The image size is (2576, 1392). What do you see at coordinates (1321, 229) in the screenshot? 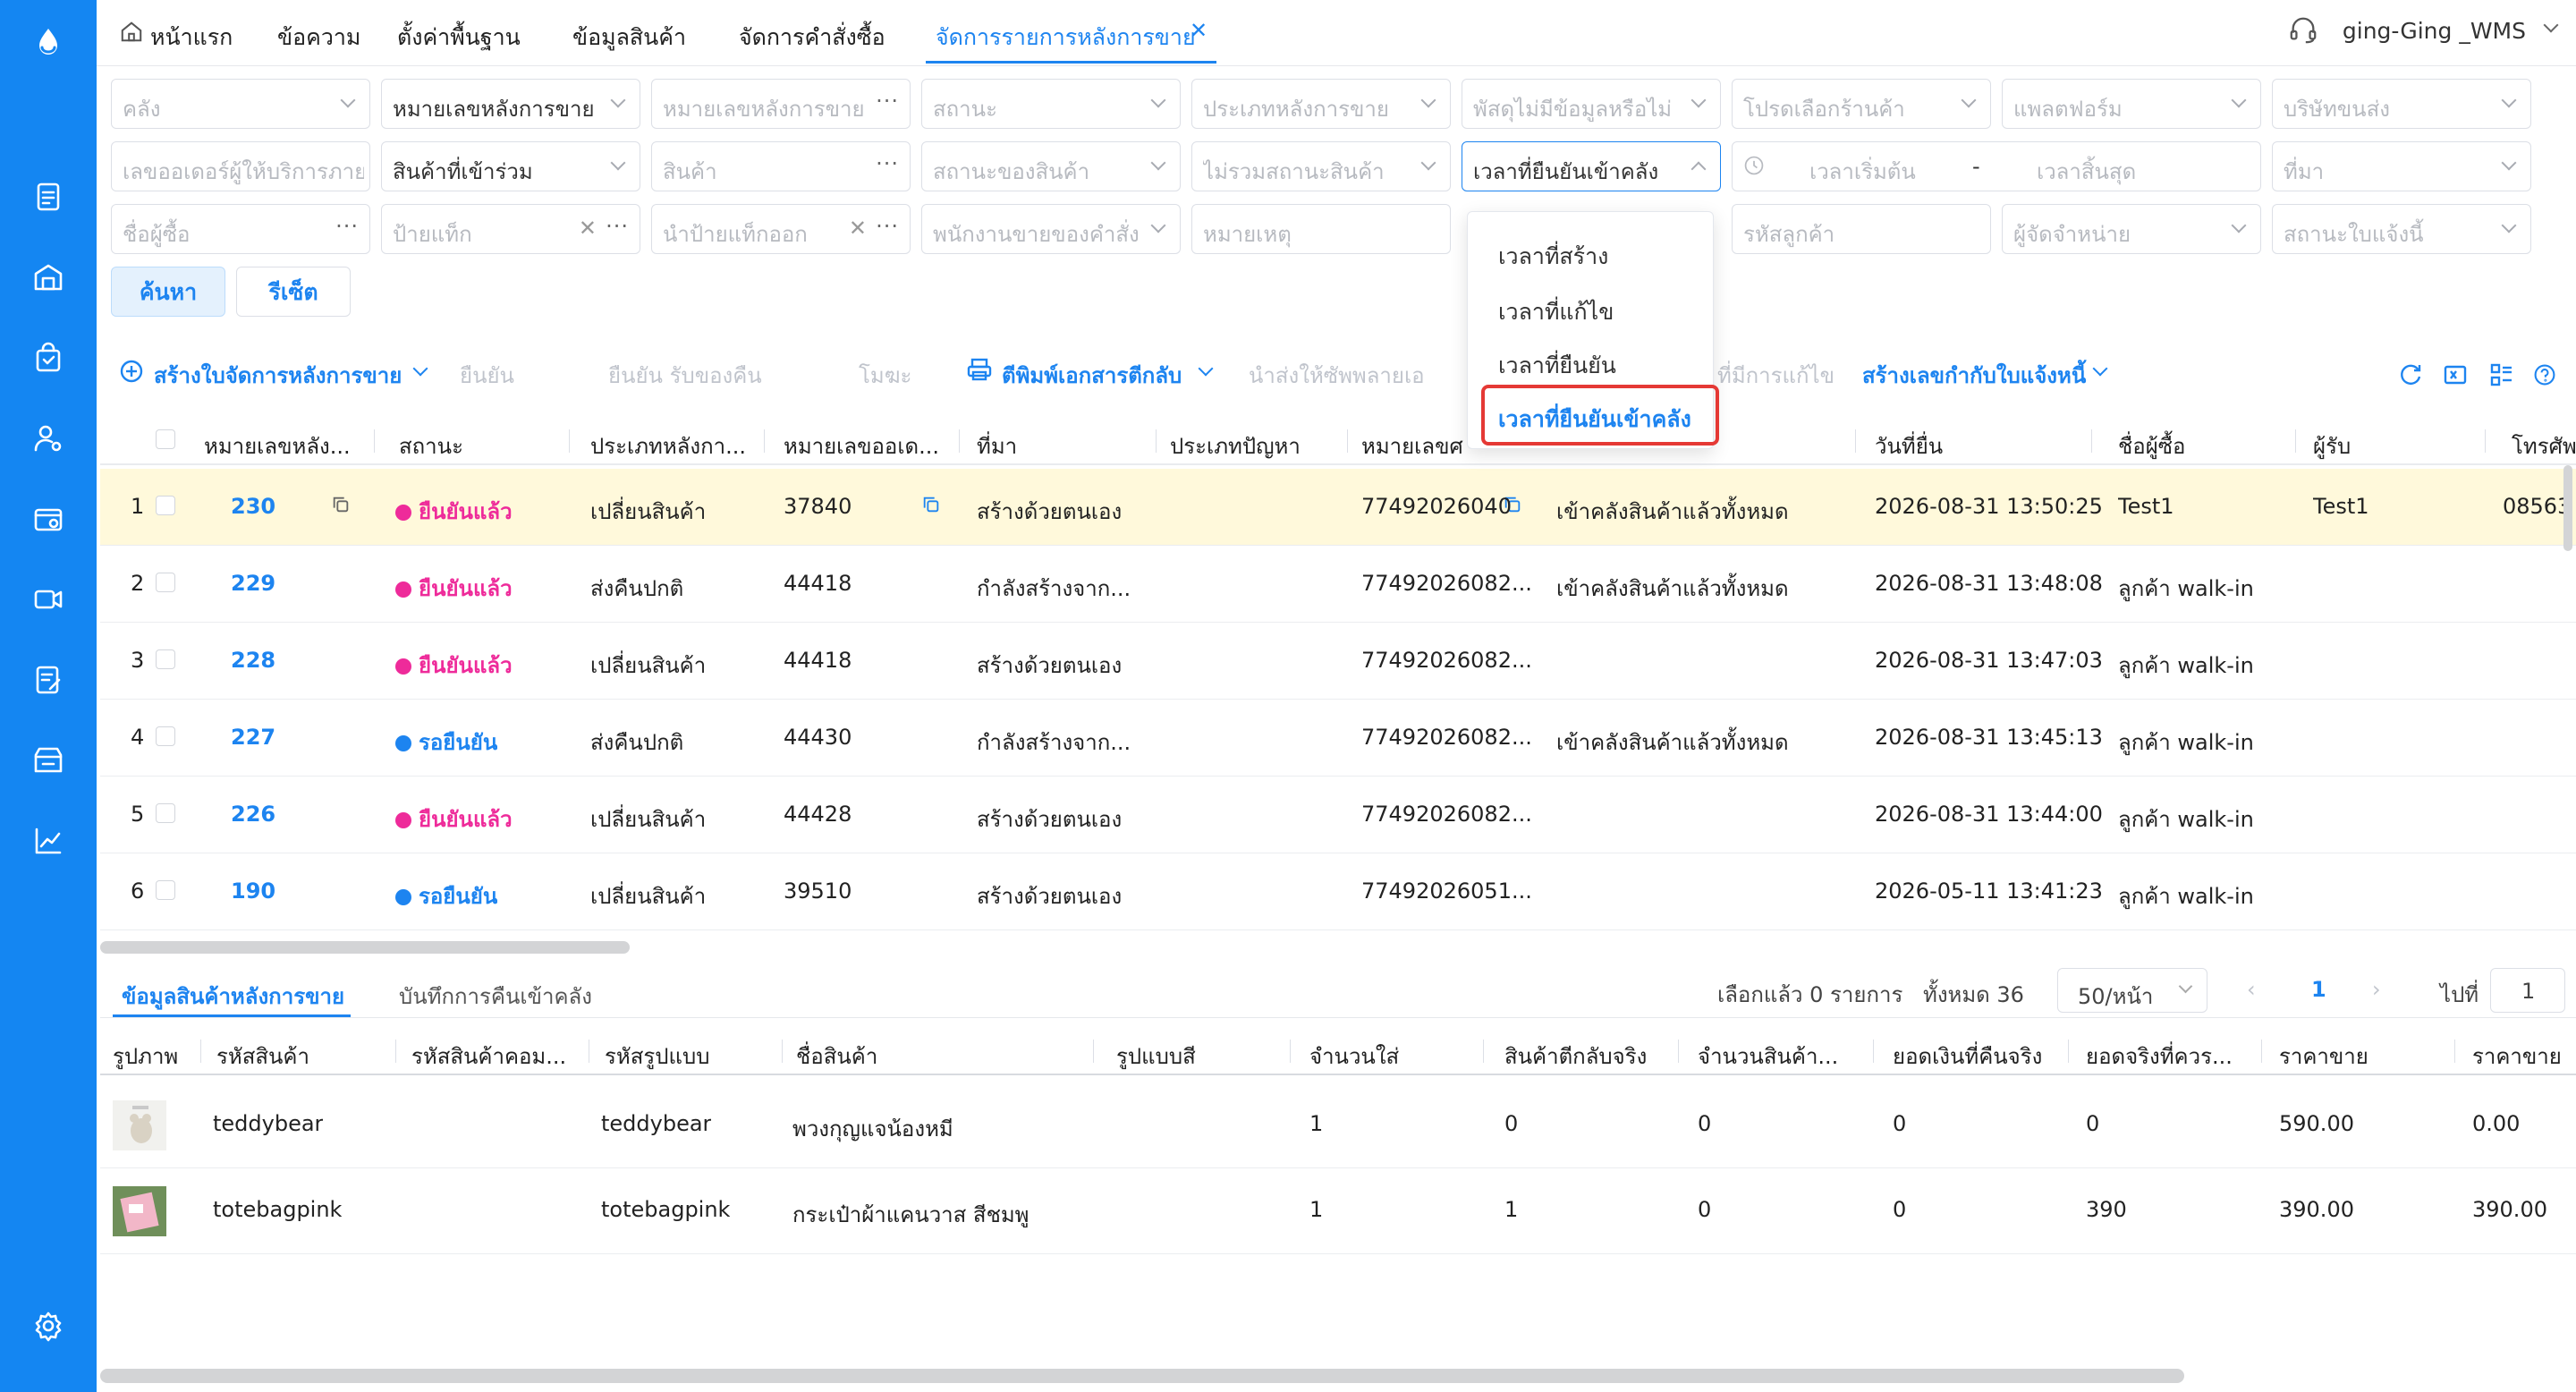
I see `note-input: หมายเหตุ` at bounding box center [1321, 229].